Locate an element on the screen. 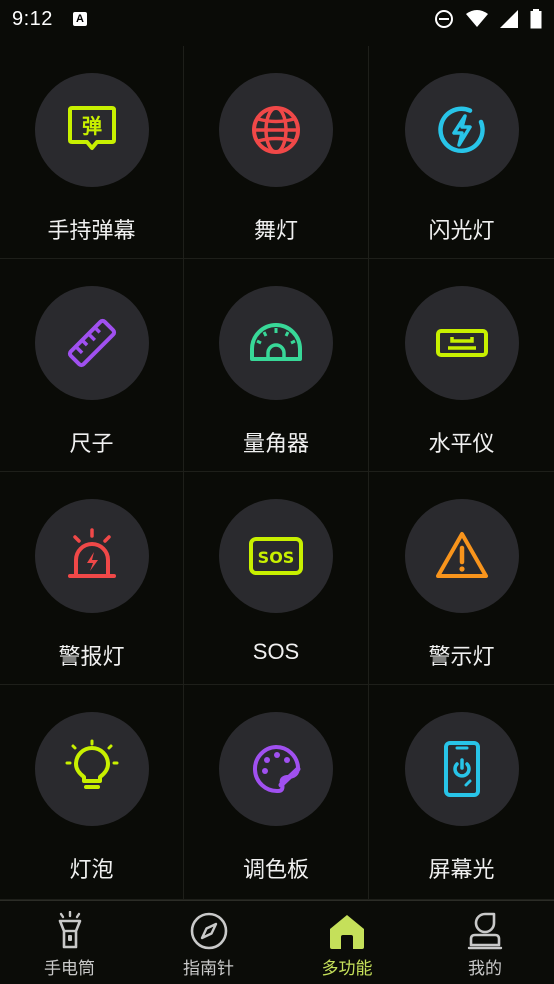  nav-label: 手电筒 is located at coordinates (69, 968).